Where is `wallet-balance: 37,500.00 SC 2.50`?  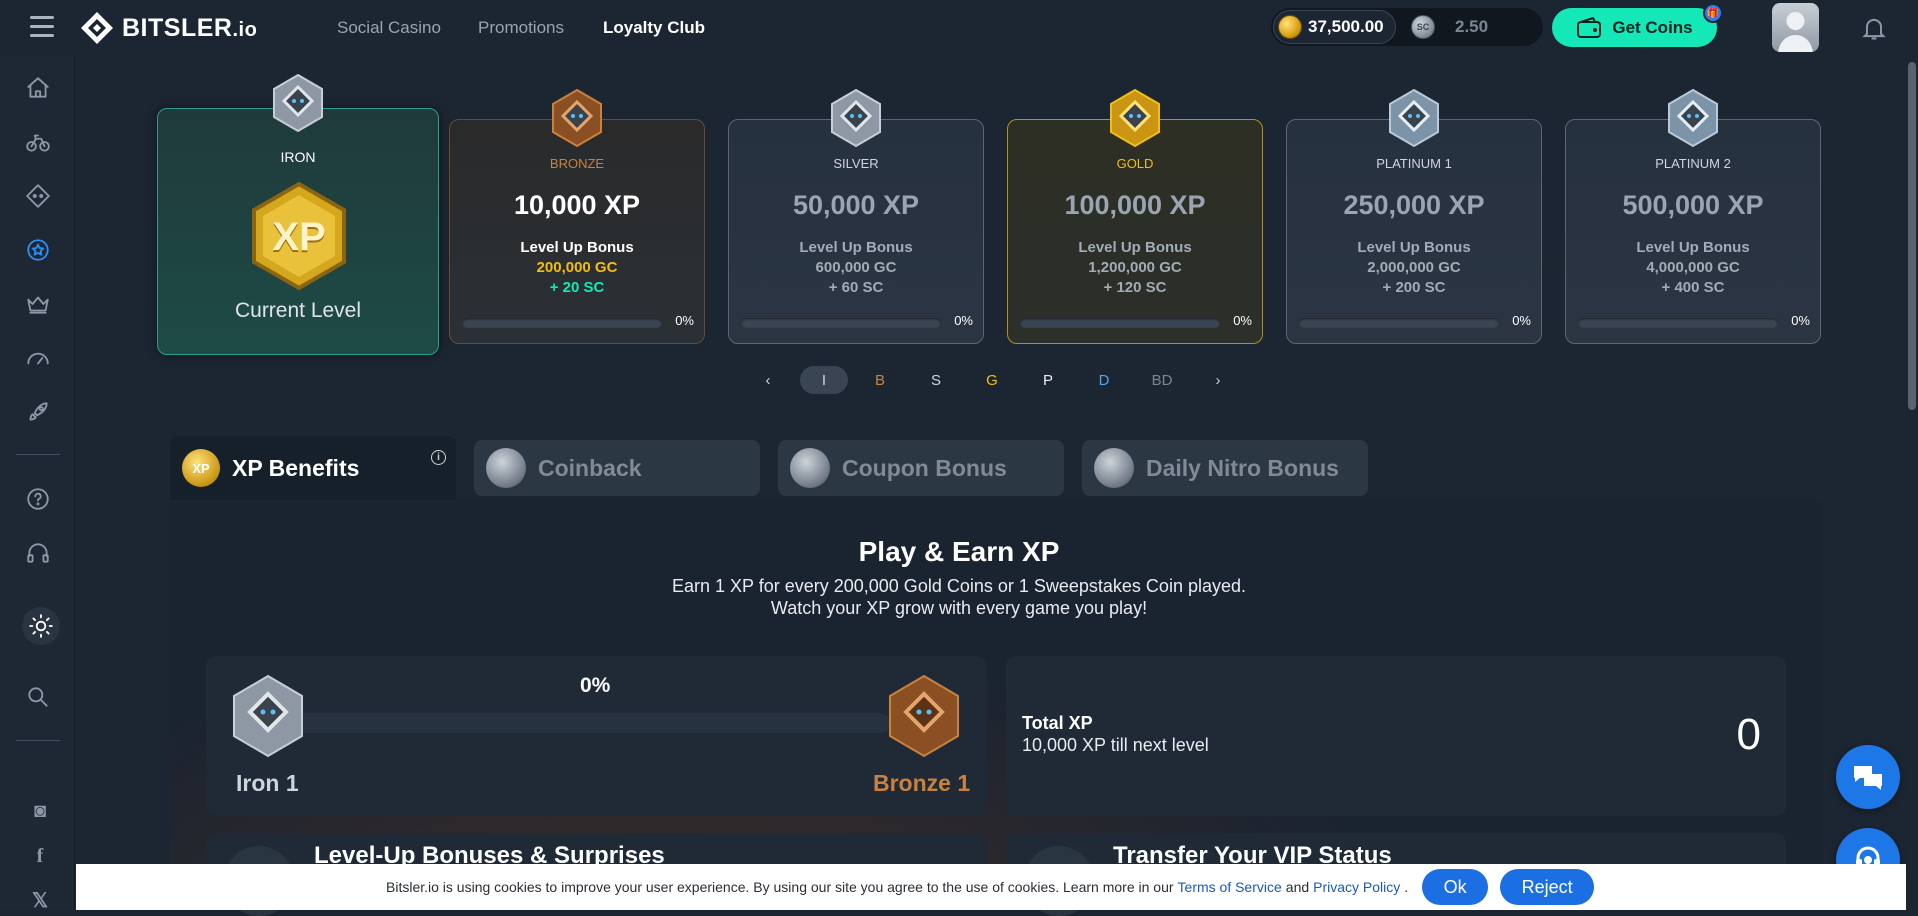 wallet-balance: 37,500.00 SC 2.50 is located at coordinates (1407, 27).